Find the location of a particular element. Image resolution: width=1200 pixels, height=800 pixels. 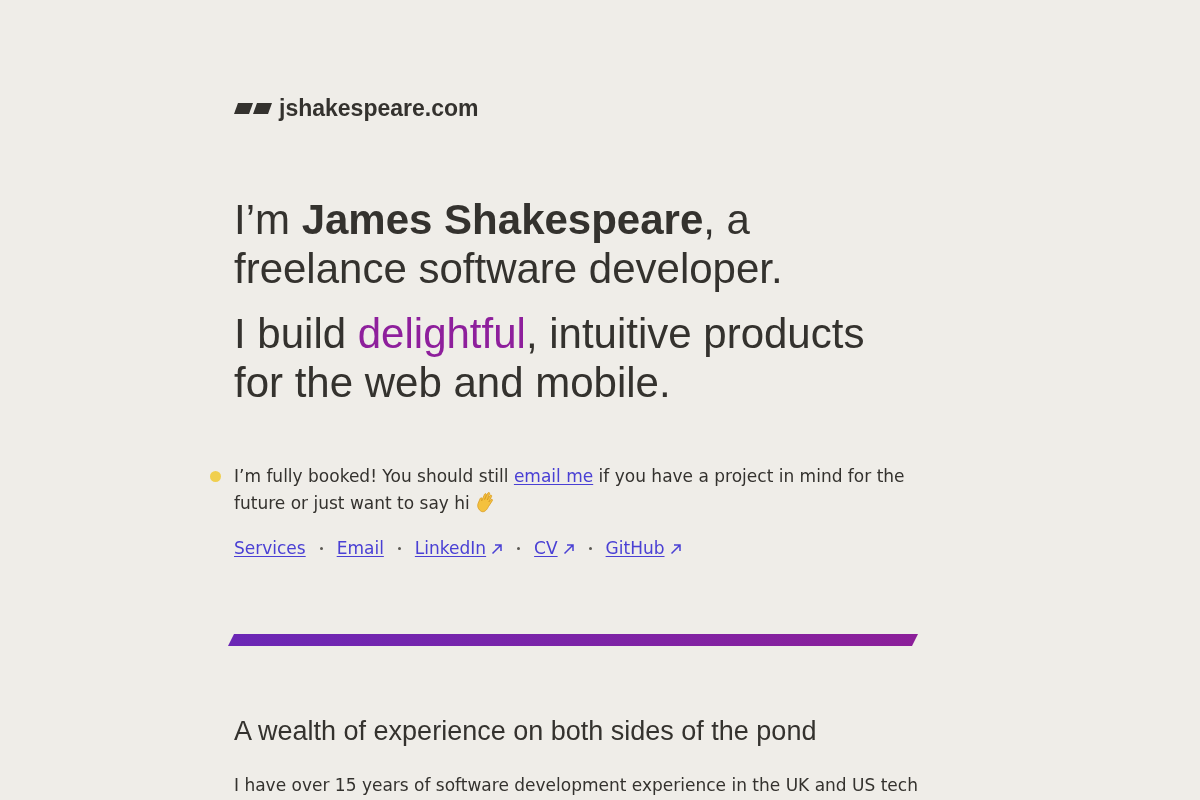

availability-message: I’m fully booked! You should still email me if you have a project in mind for the future or just want to say hi is located at coordinates (570, 490).